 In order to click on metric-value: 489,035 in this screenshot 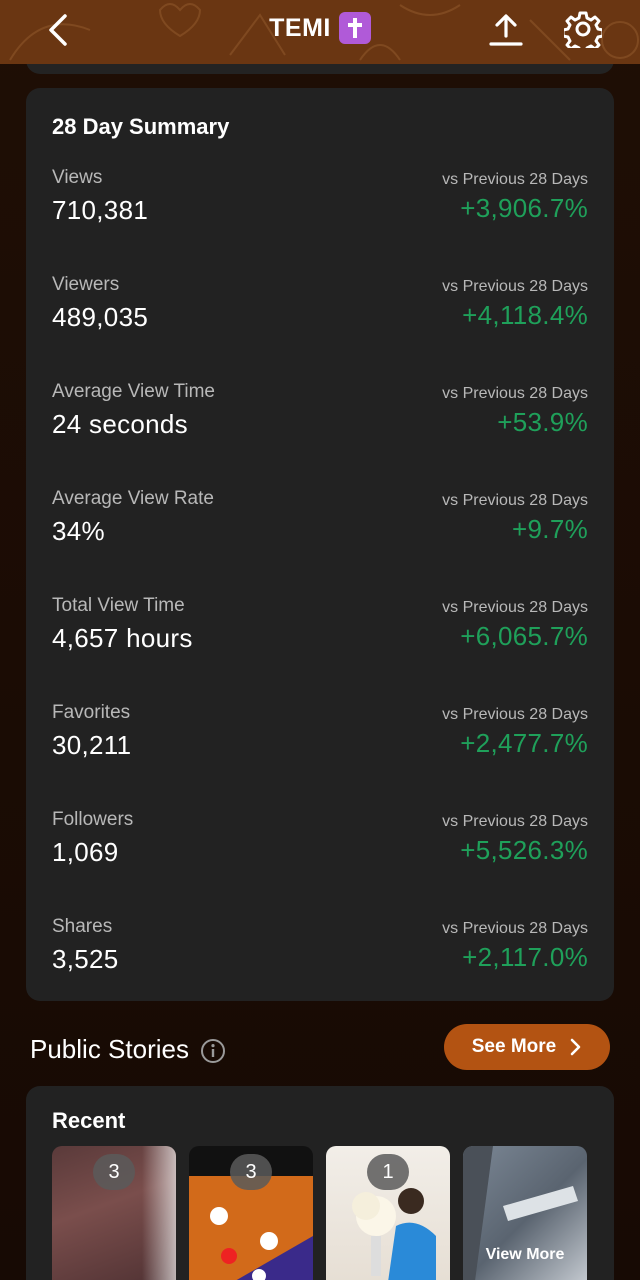, I will do `click(100, 317)`.